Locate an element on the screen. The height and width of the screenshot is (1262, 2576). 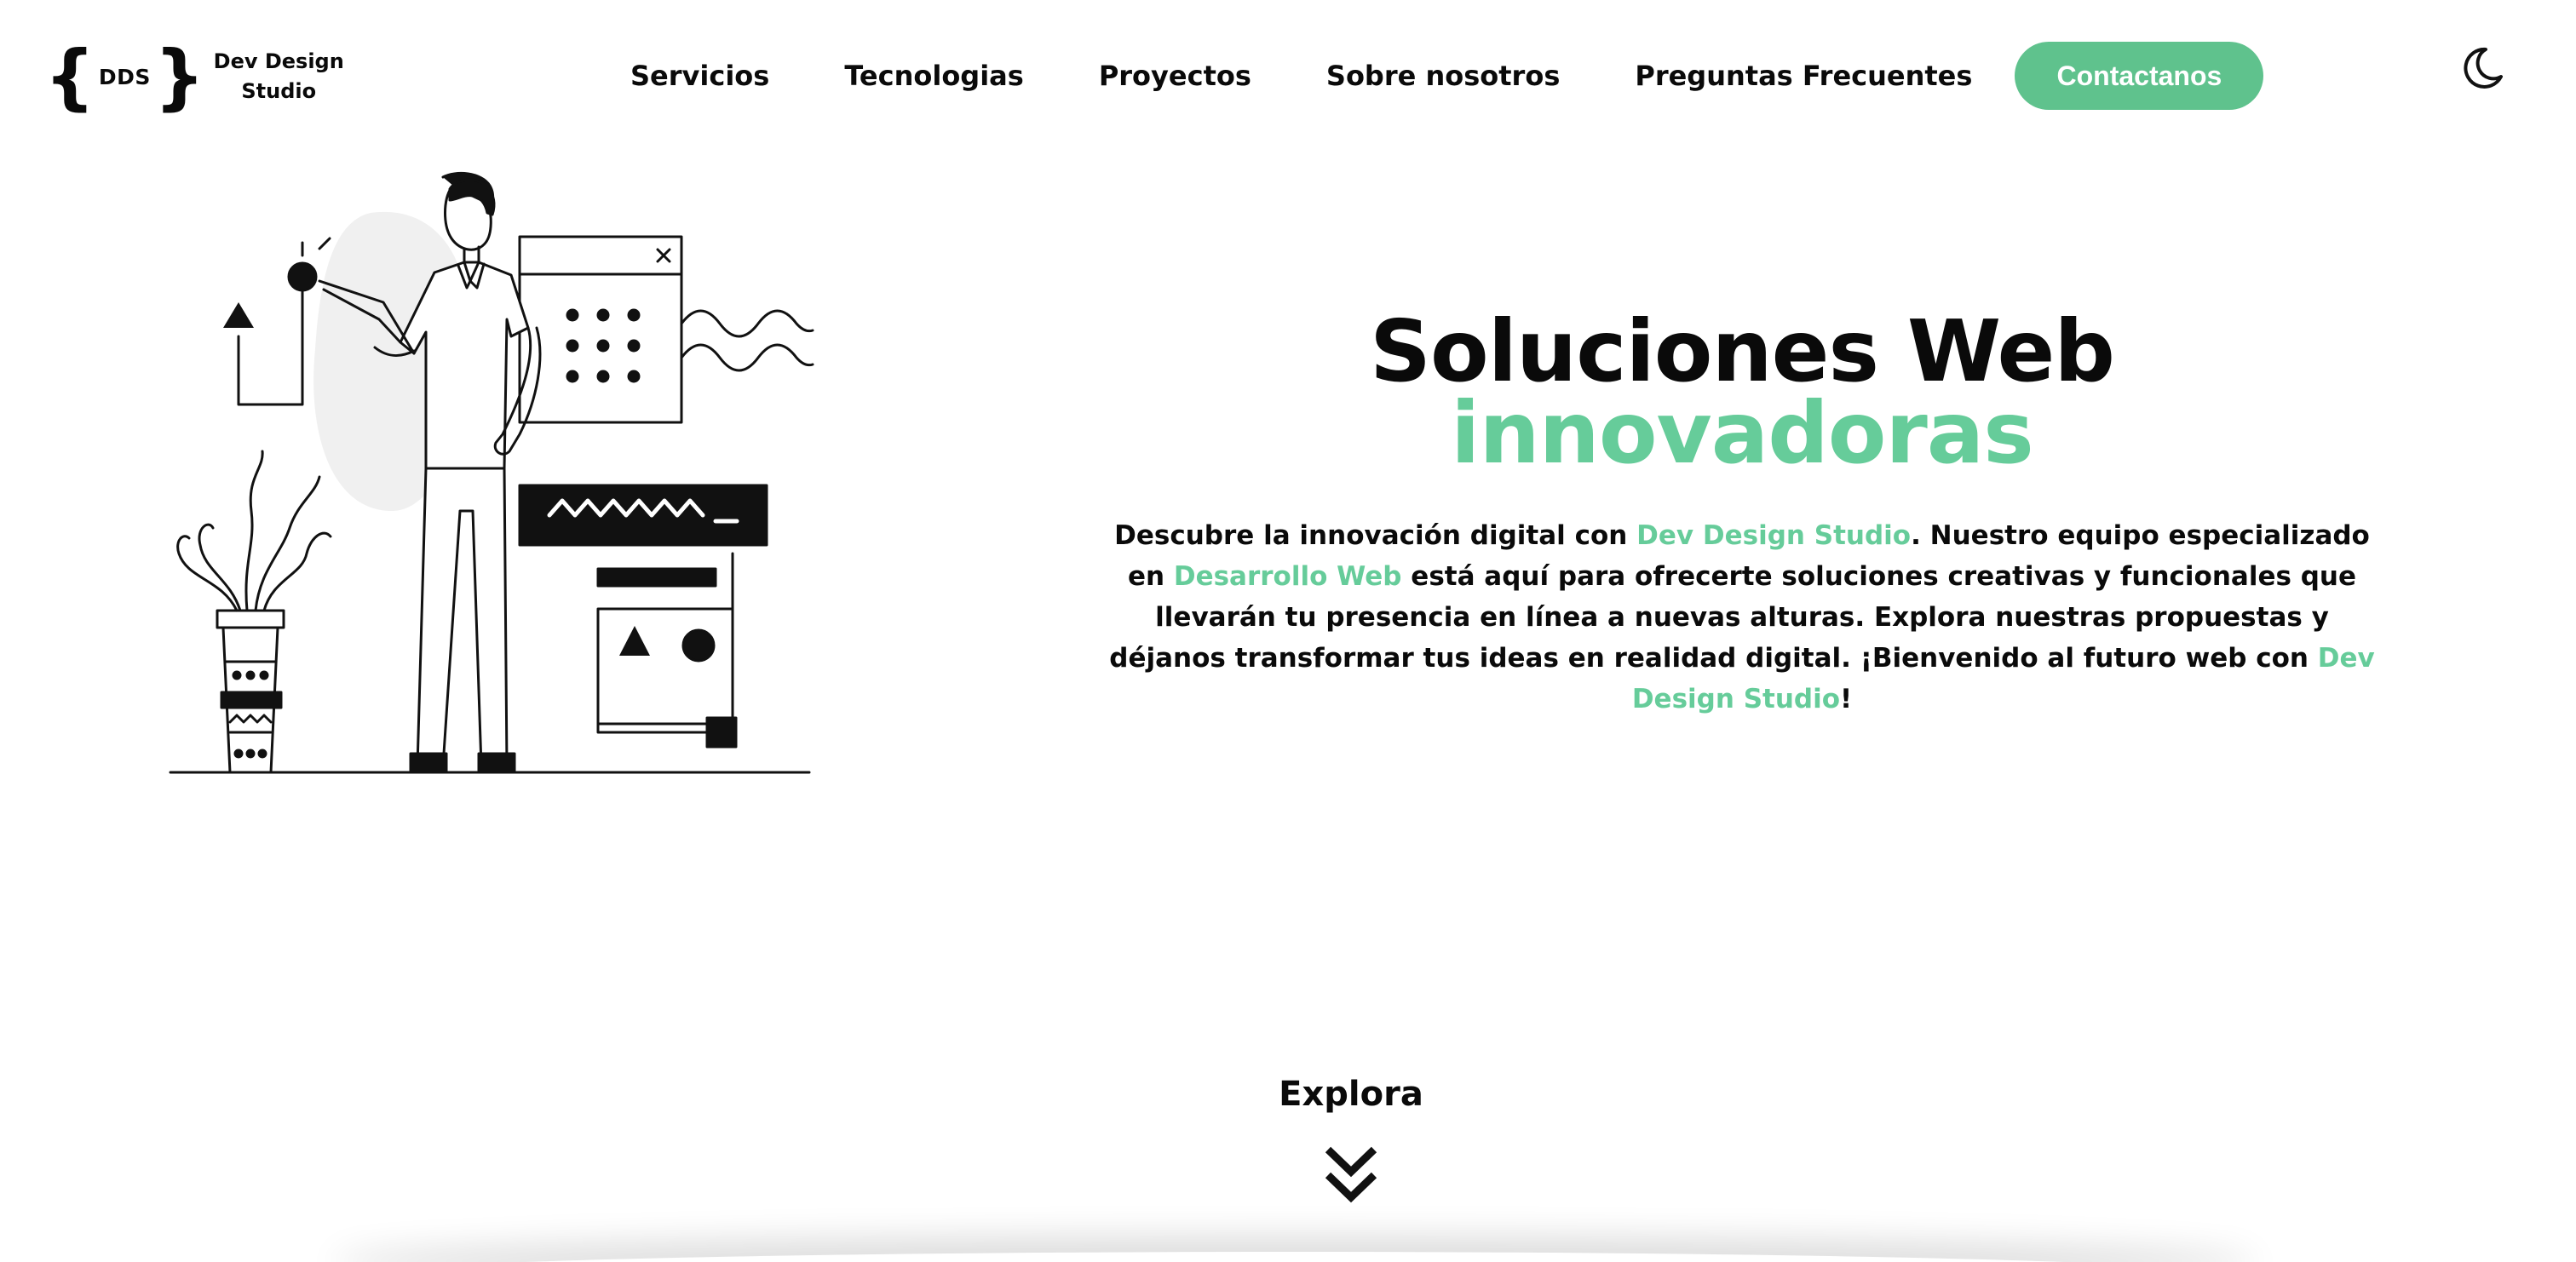
hero-desc-highlight1: Dev Design Studio is located at coordinates (1774, 535).